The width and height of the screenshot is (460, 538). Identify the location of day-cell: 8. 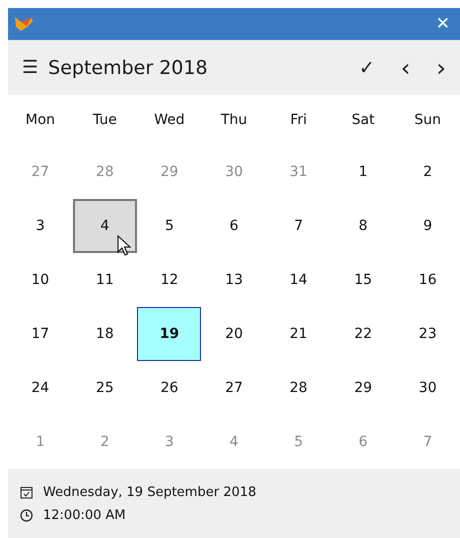
(363, 226).